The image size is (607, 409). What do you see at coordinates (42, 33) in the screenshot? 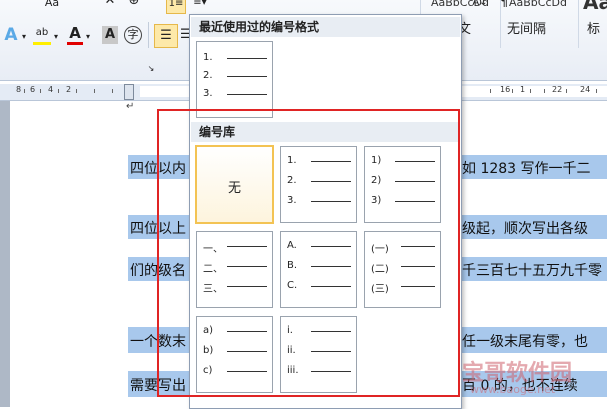
I see `highlight-button: ab` at bounding box center [42, 33].